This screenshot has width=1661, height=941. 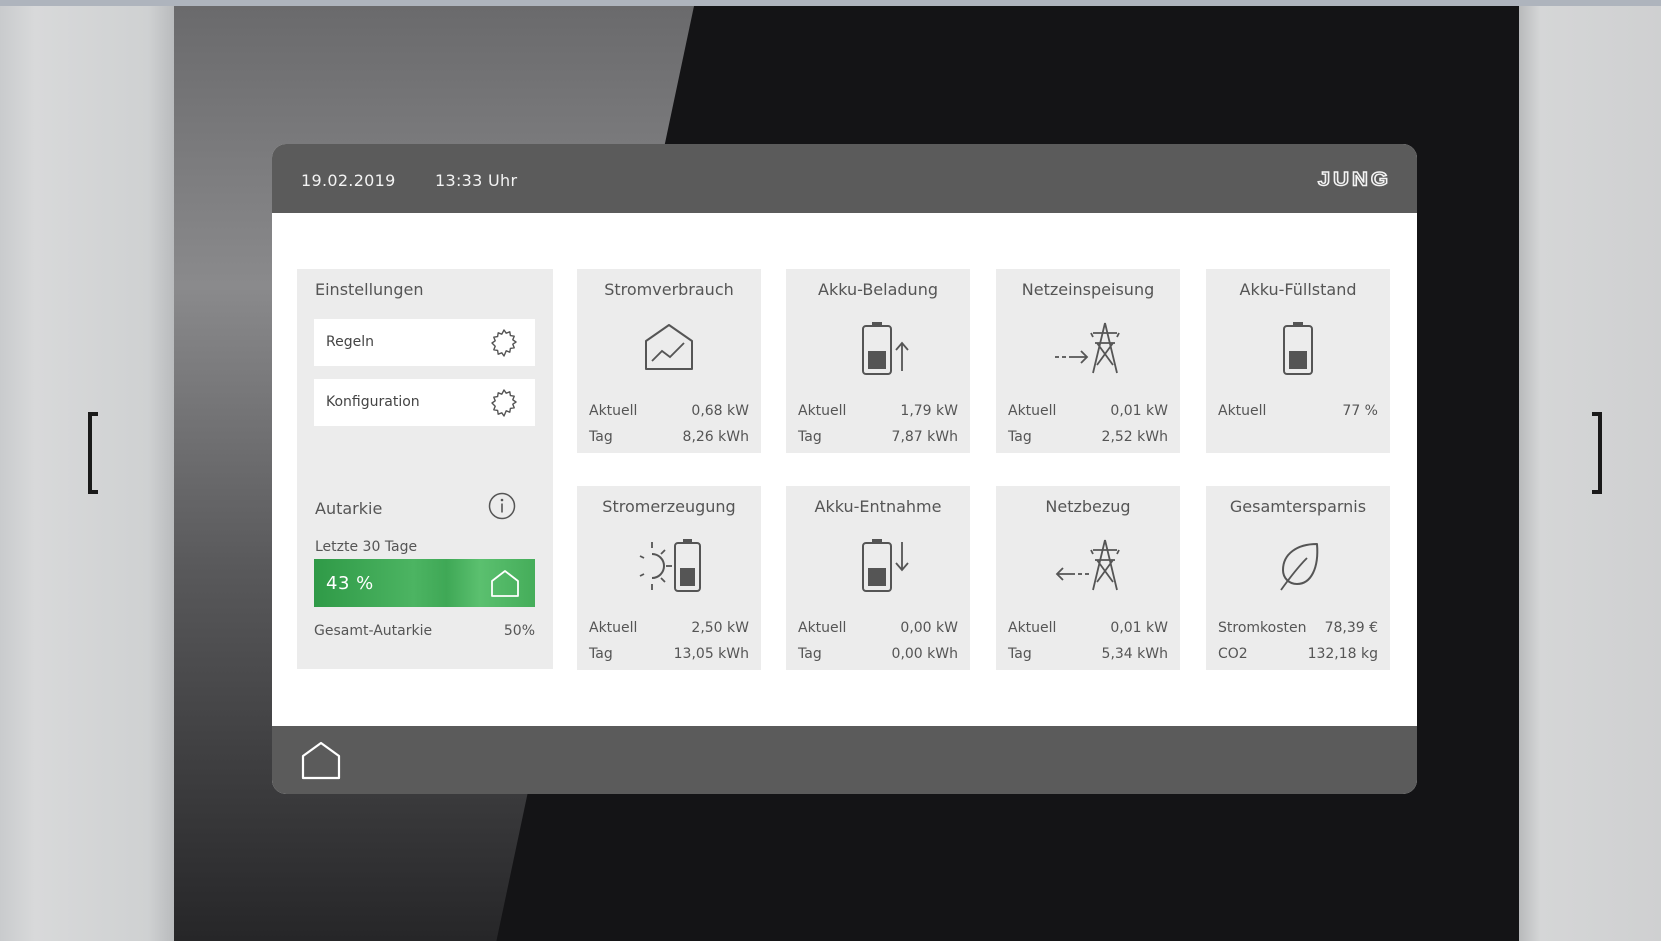 What do you see at coordinates (321, 760) in the screenshot?
I see `home-icon` at bounding box center [321, 760].